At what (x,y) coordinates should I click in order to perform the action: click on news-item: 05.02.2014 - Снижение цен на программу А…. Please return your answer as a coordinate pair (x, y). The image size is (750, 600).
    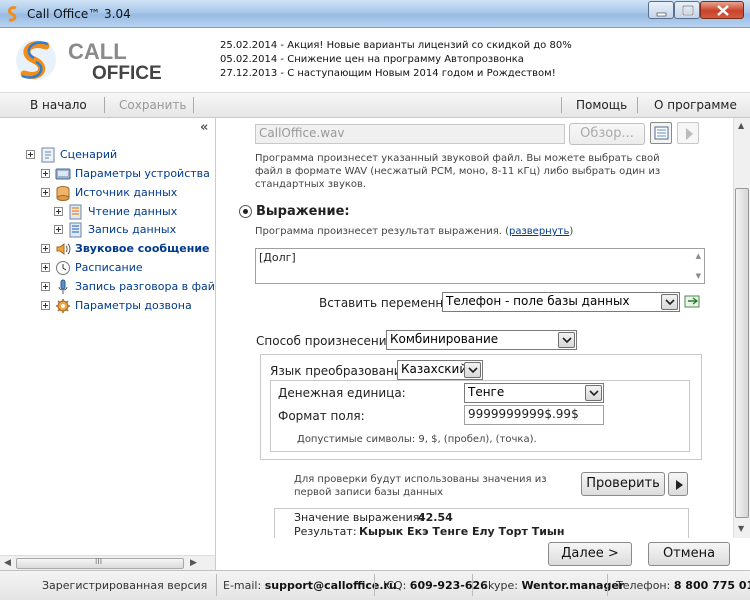
    Looking at the image, I should click on (396, 60).